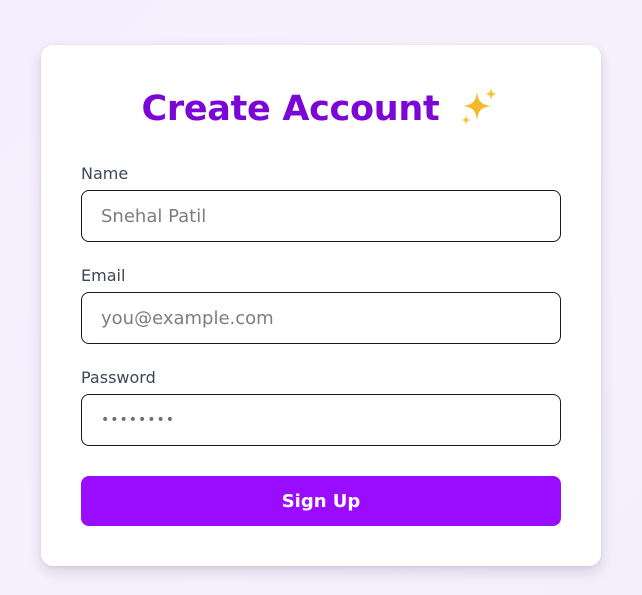  I want to click on name-field, so click(321, 216).